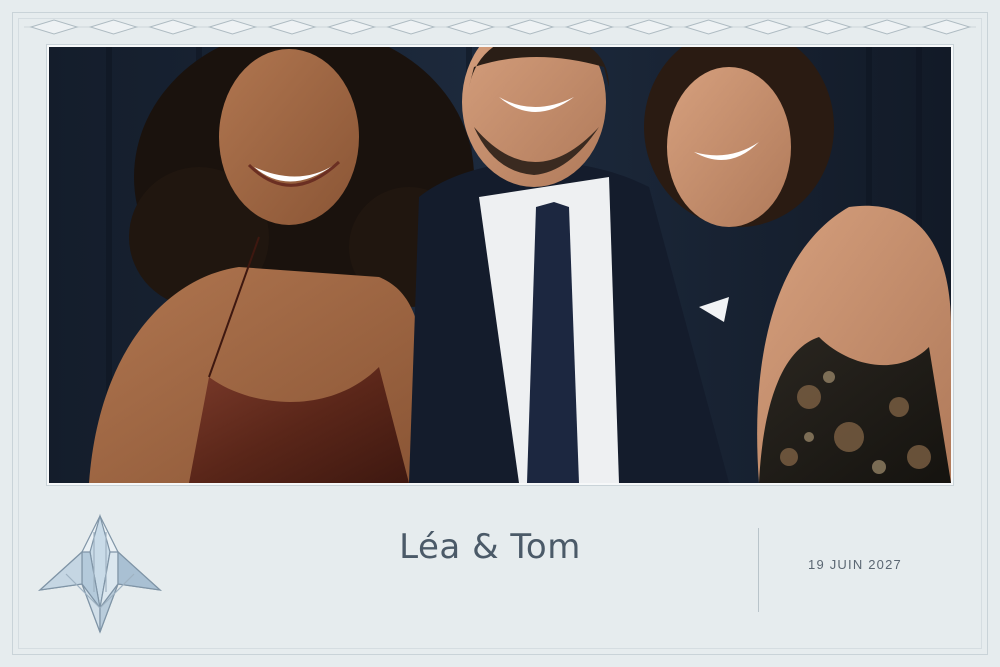 The width and height of the screenshot is (1000, 667). What do you see at coordinates (758, 570) in the screenshot?
I see `vertical-divider` at bounding box center [758, 570].